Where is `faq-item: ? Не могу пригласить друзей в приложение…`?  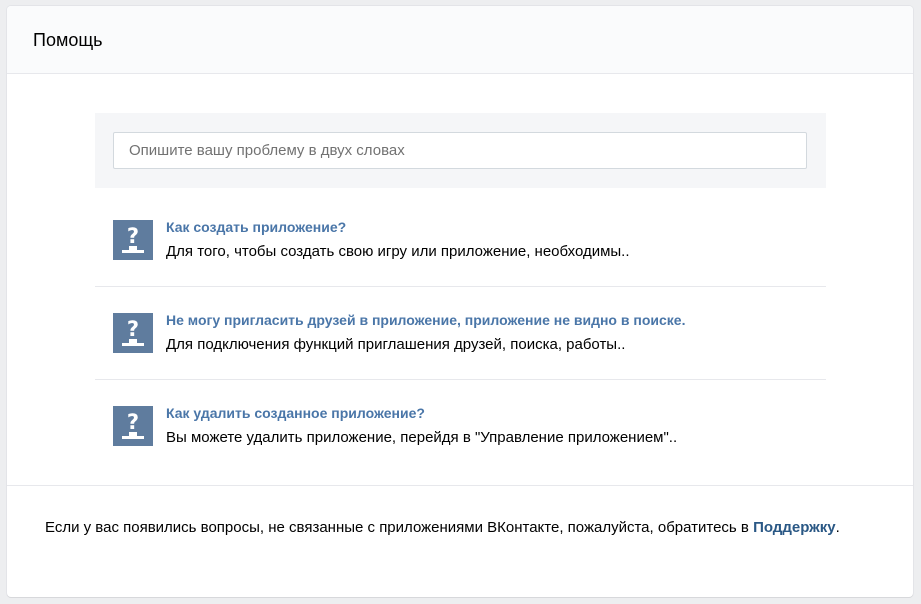
faq-item: ? Не могу пригласить друзей в приложение… is located at coordinates (460, 333).